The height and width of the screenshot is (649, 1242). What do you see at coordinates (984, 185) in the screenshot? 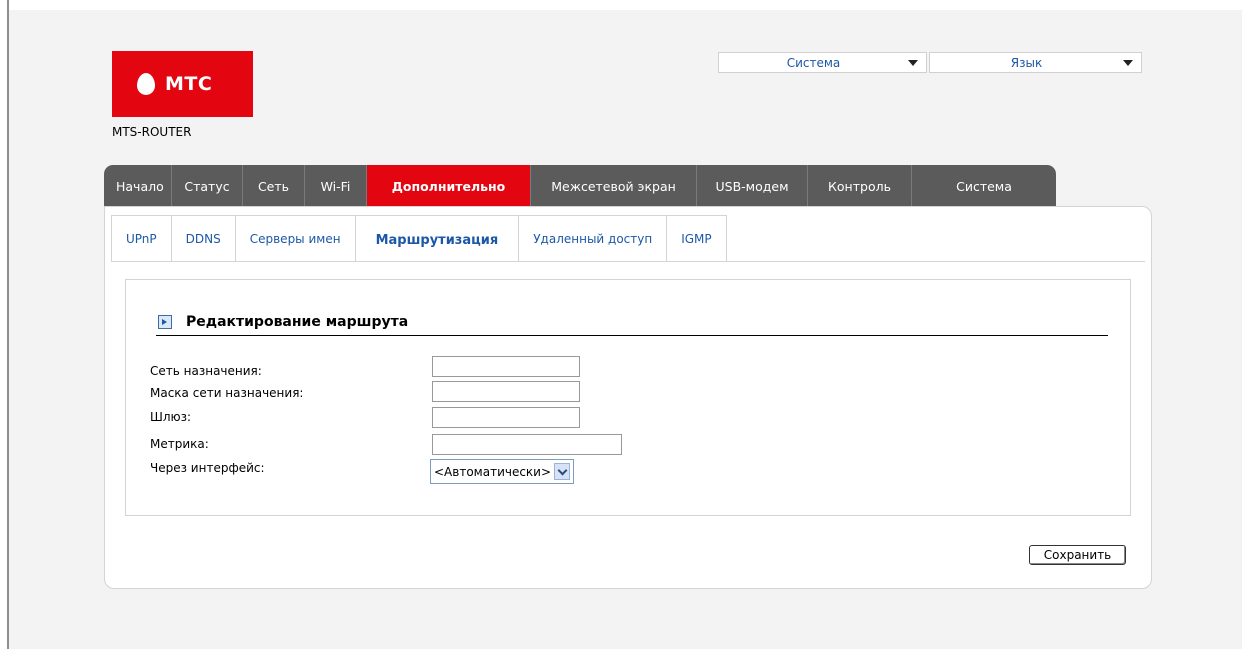
I see `menu-item-system: Система` at bounding box center [984, 185].